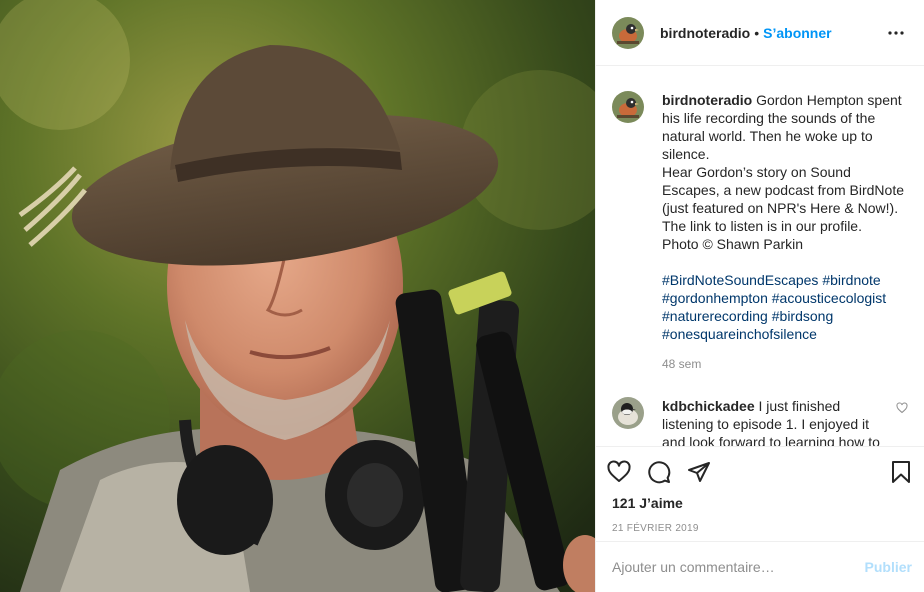 The height and width of the screenshot is (592, 924). I want to click on comment-icon, so click(659, 472).